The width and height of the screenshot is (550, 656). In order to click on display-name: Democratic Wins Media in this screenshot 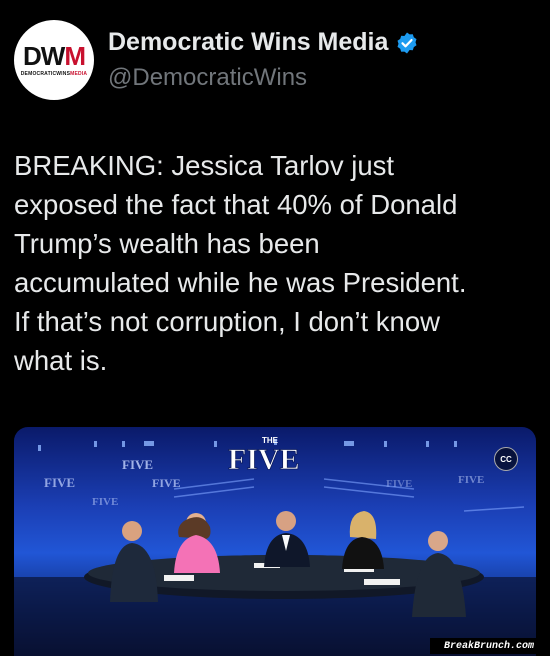, I will do `click(248, 42)`.